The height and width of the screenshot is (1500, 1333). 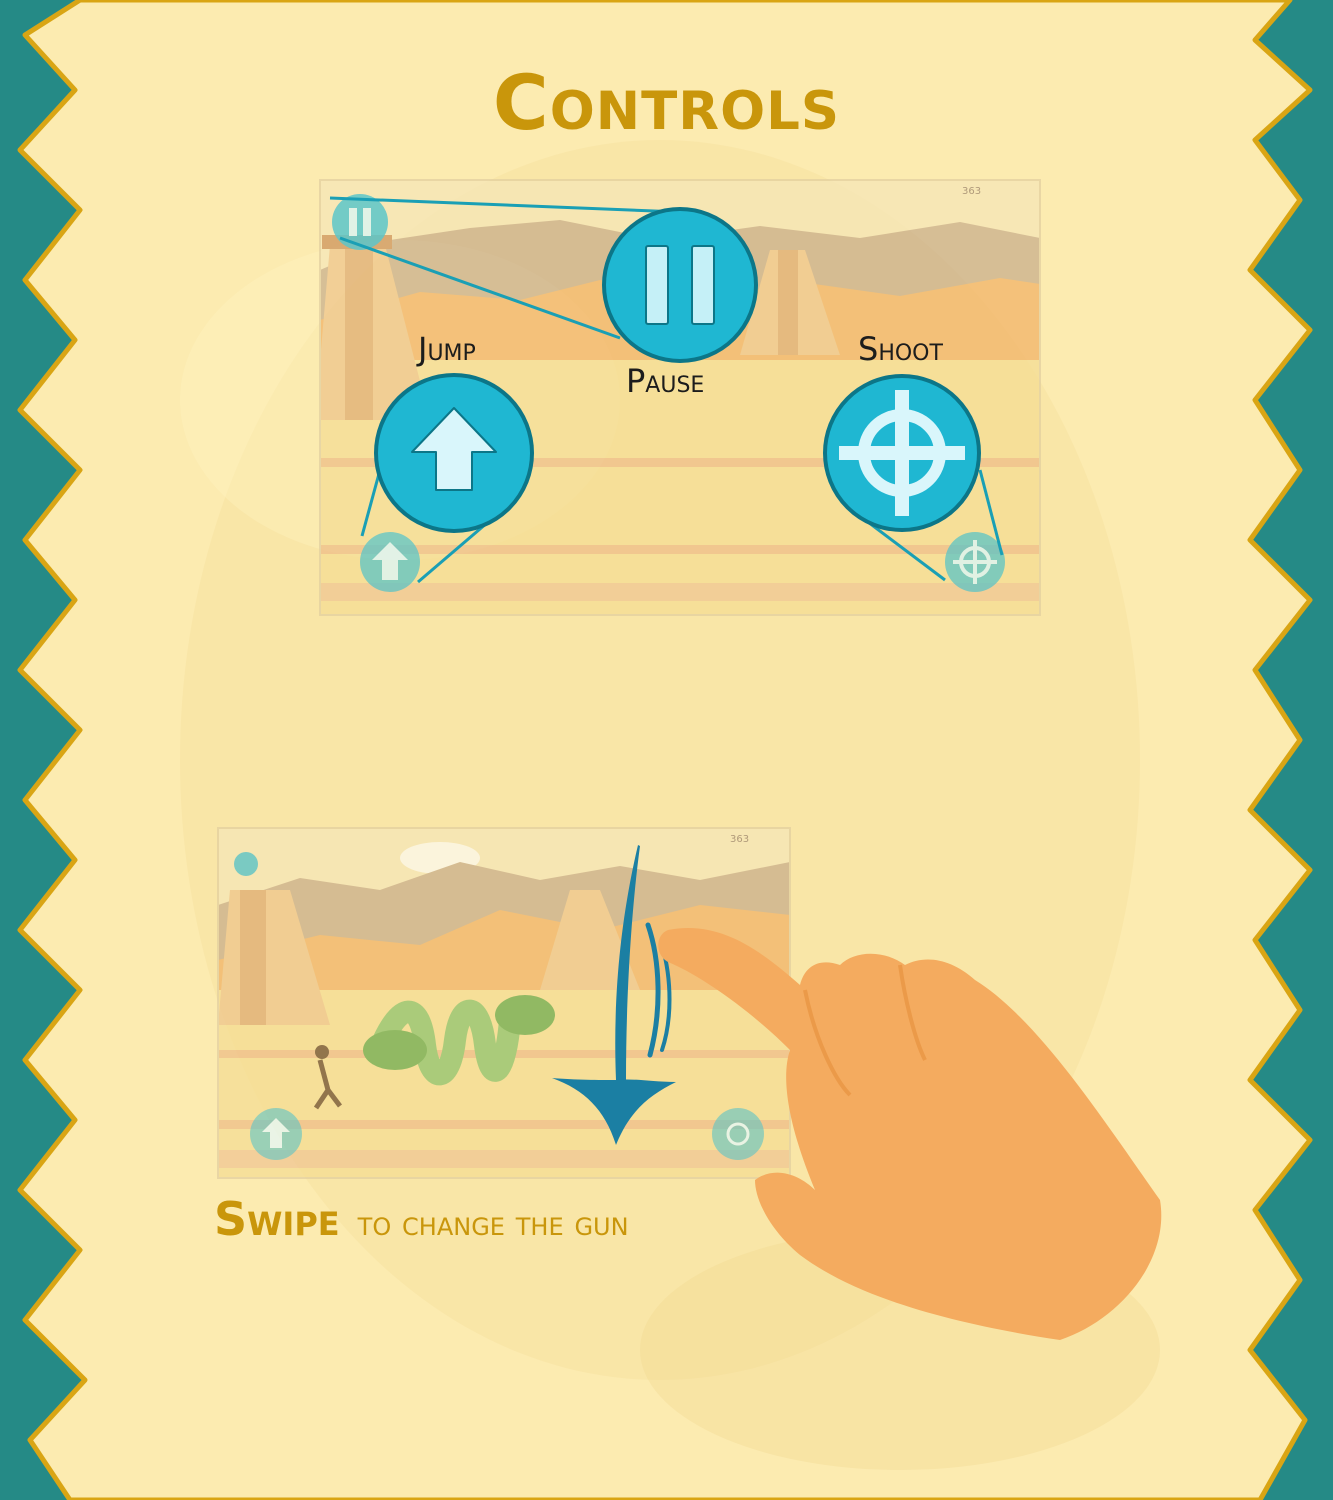 I want to click on page-title: Controls, so click(x=666, y=102).